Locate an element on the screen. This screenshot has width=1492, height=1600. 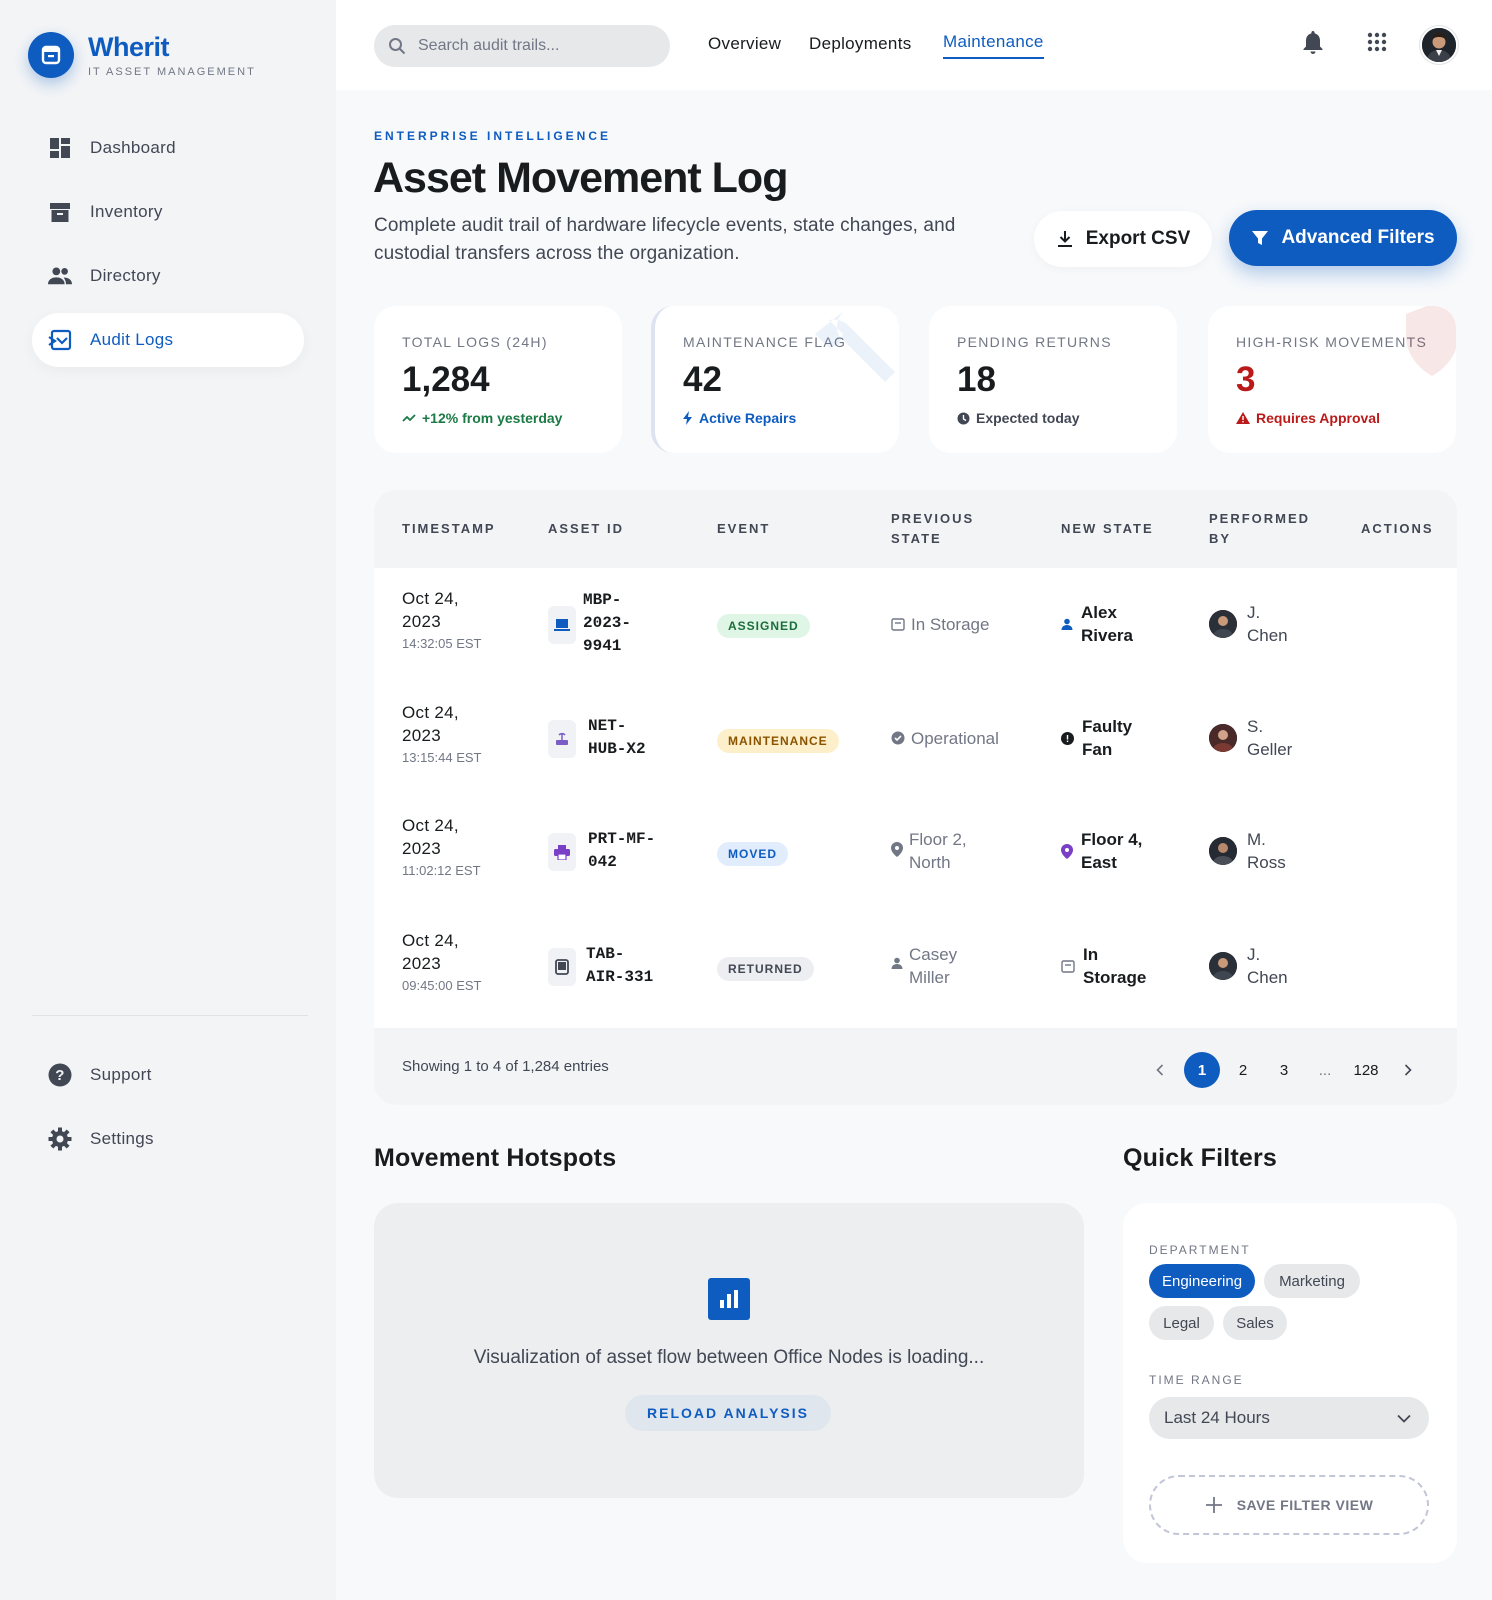
chip-legal: Legal is located at coordinates (1181, 1323).